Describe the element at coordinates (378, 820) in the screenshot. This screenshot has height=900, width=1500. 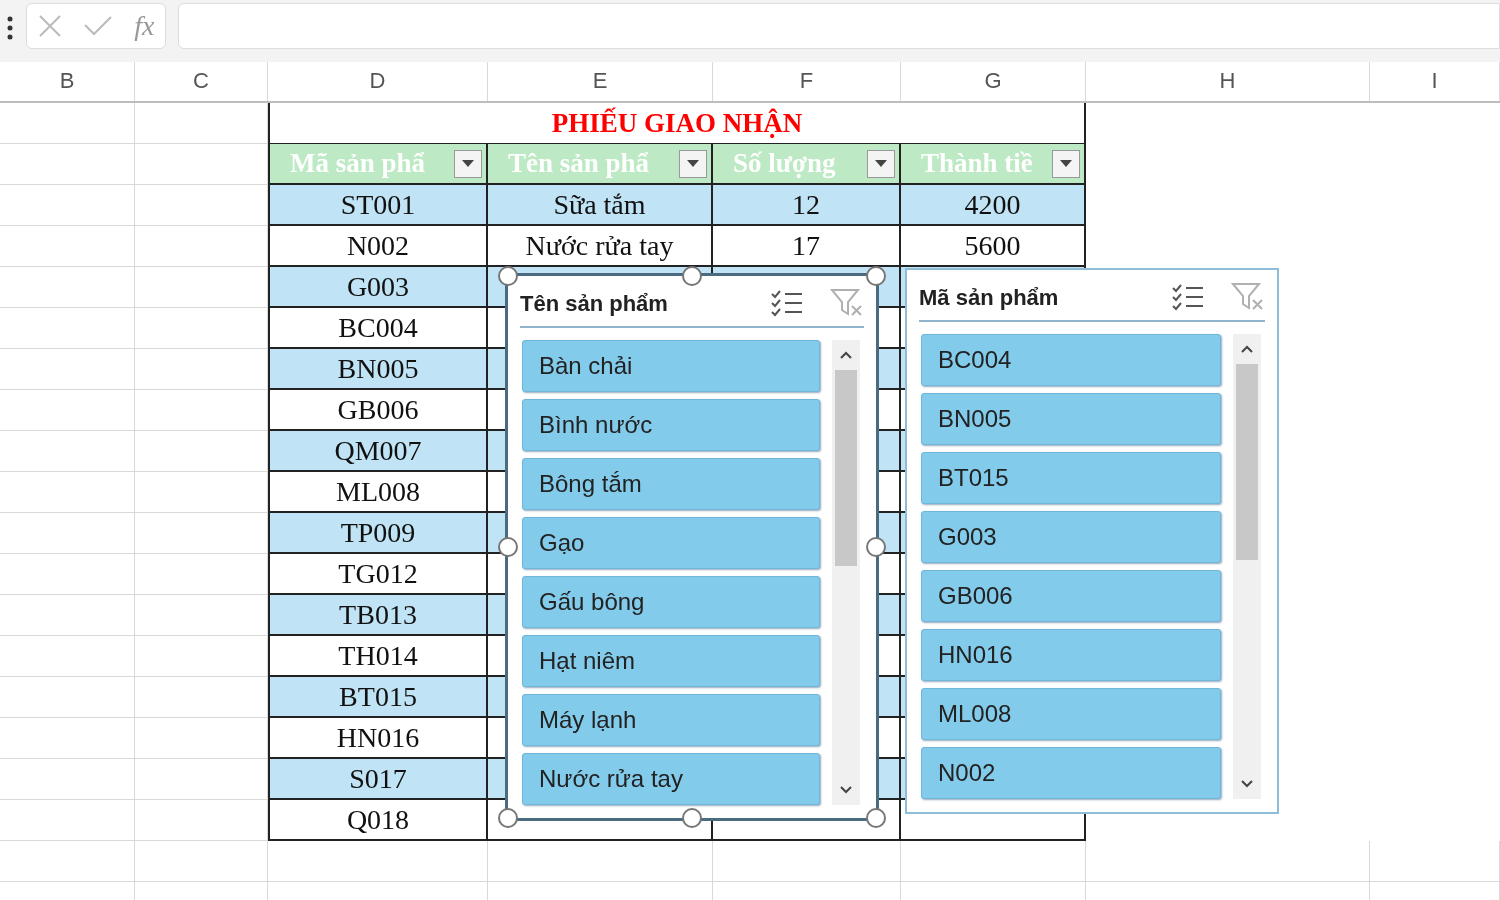
I see `table-cell: Q018` at that location.